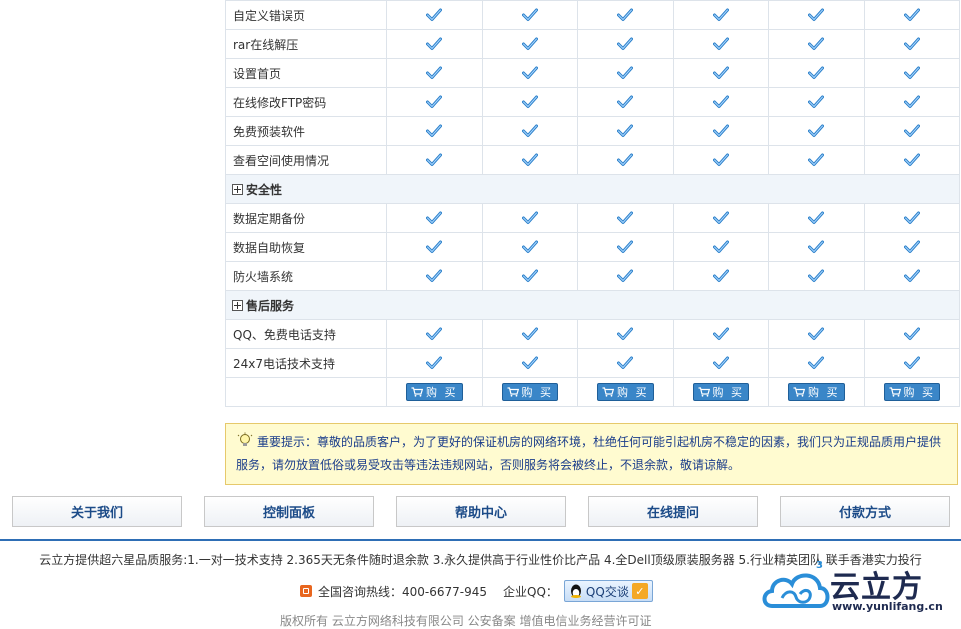 Image resolution: width=961 pixels, height=629 pixels. Describe the element at coordinates (306, 276) in the screenshot. I see `feature-label: 防火墙系统` at that location.